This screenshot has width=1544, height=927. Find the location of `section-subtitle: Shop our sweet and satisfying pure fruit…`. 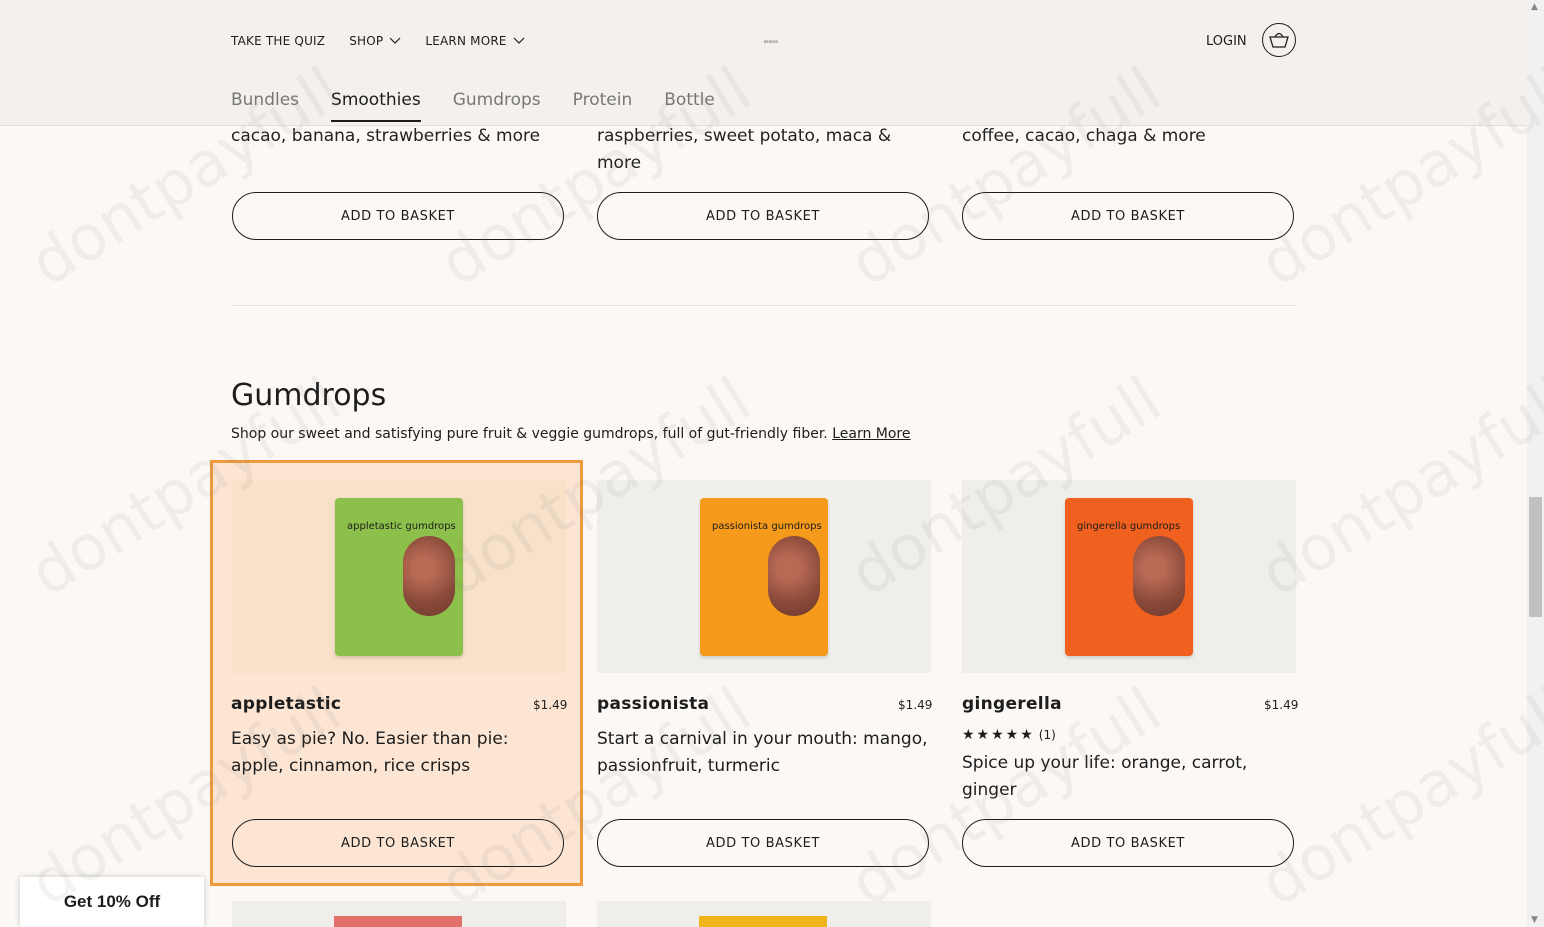

section-subtitle: Shop our sweet and satisfying pure fruit… is located at coordinates (571, 434).